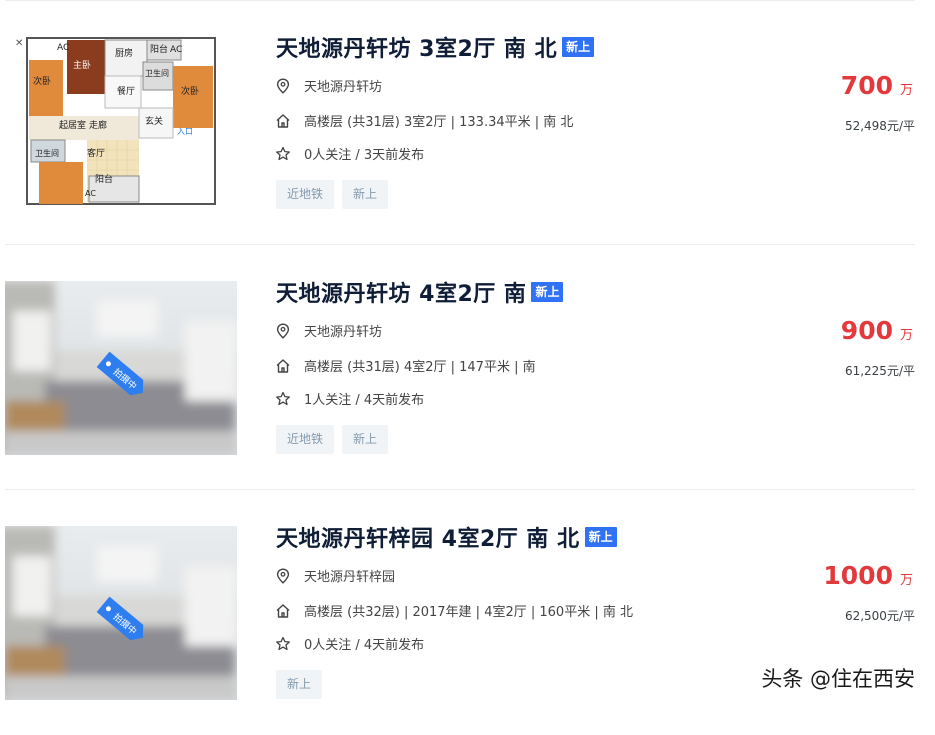 The height and width of the screenshot is (735, 935). Describe the element at coordinates (428, 537) in the screenshot. I see `listing-title: 天地源丹轩梓园 4室2厅 南 北` at that location.